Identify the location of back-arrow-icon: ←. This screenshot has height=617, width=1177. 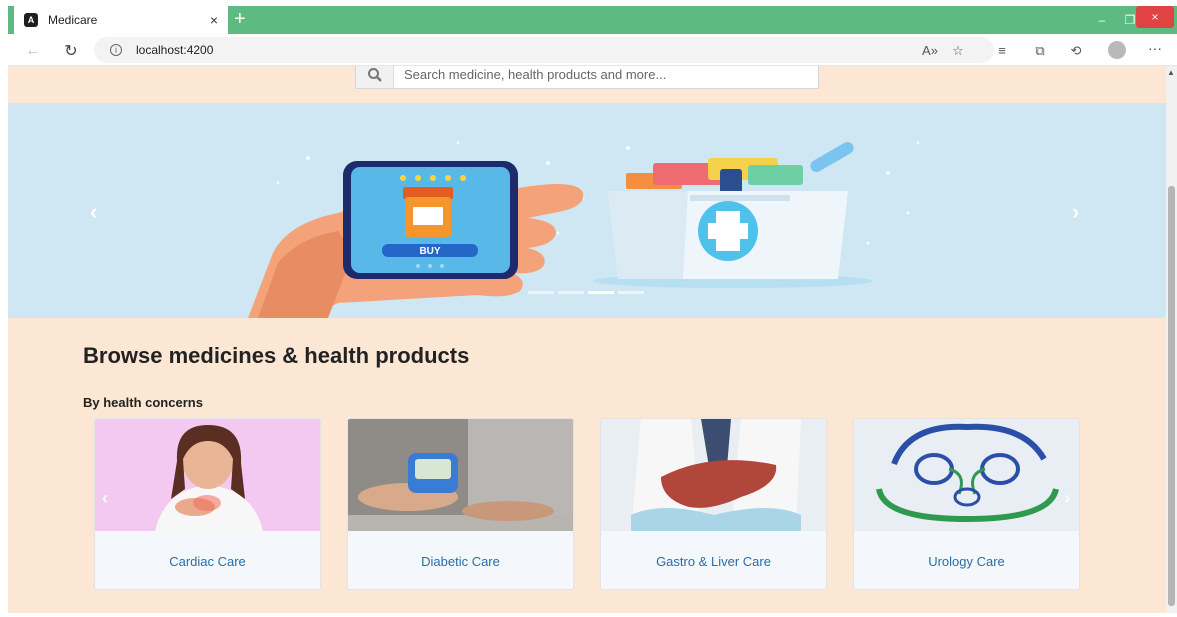
(33, 51).